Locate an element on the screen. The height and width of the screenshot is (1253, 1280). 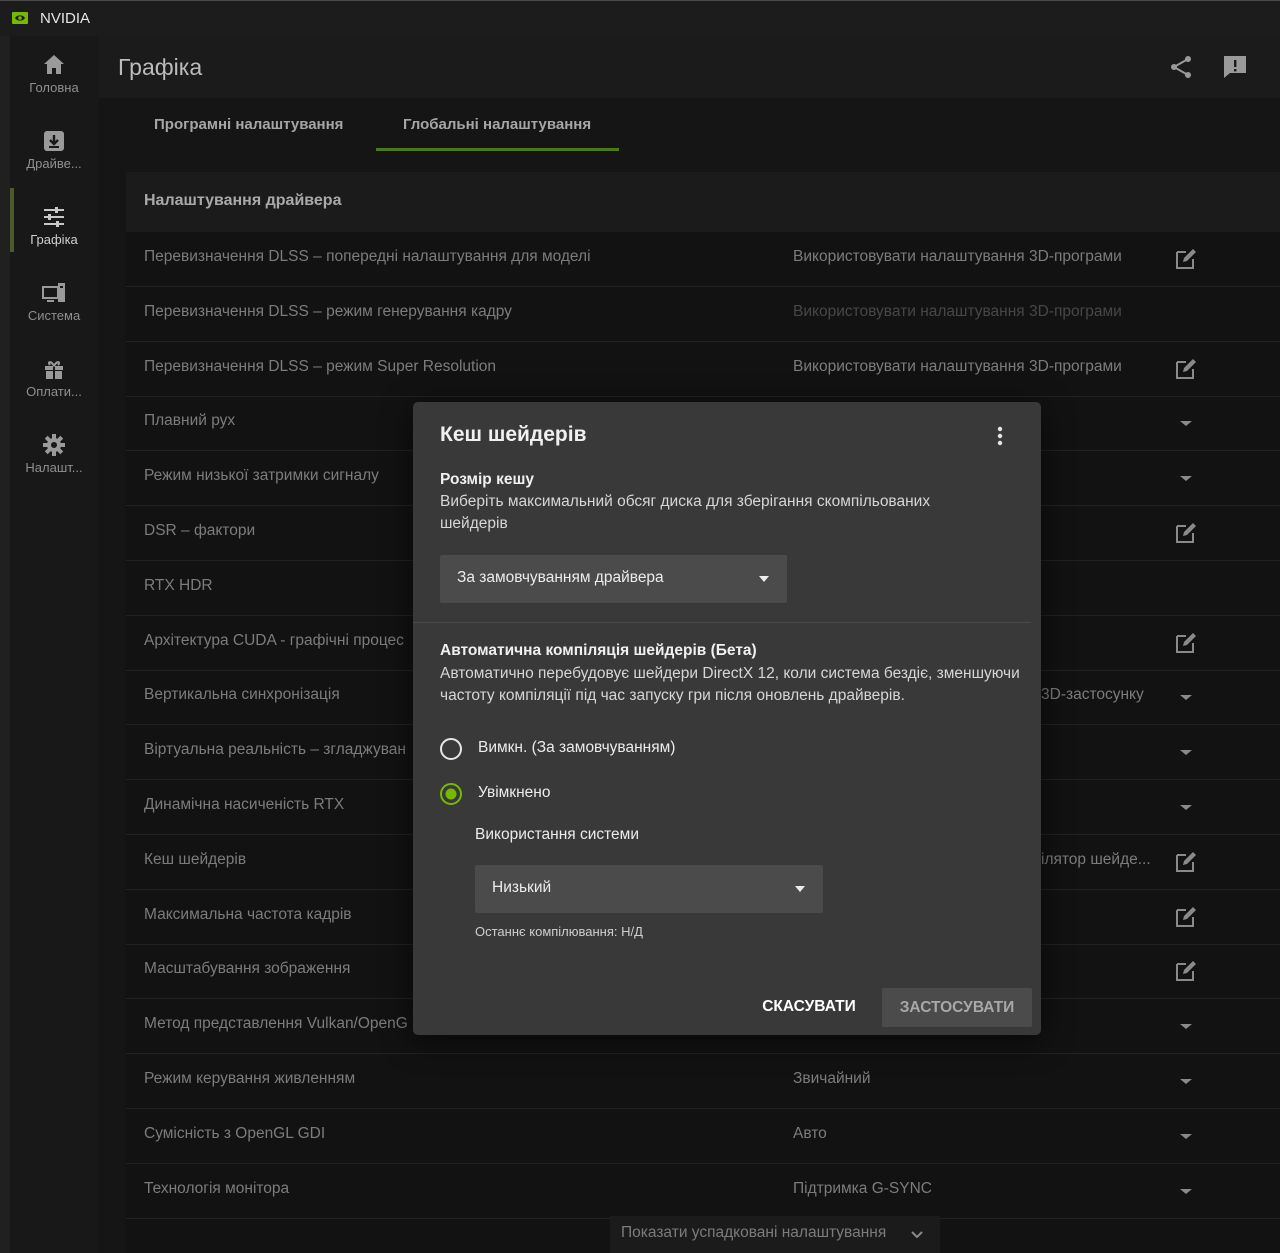
panel-title-text: Налаштування драйвера is located at coordinates (243, 200).